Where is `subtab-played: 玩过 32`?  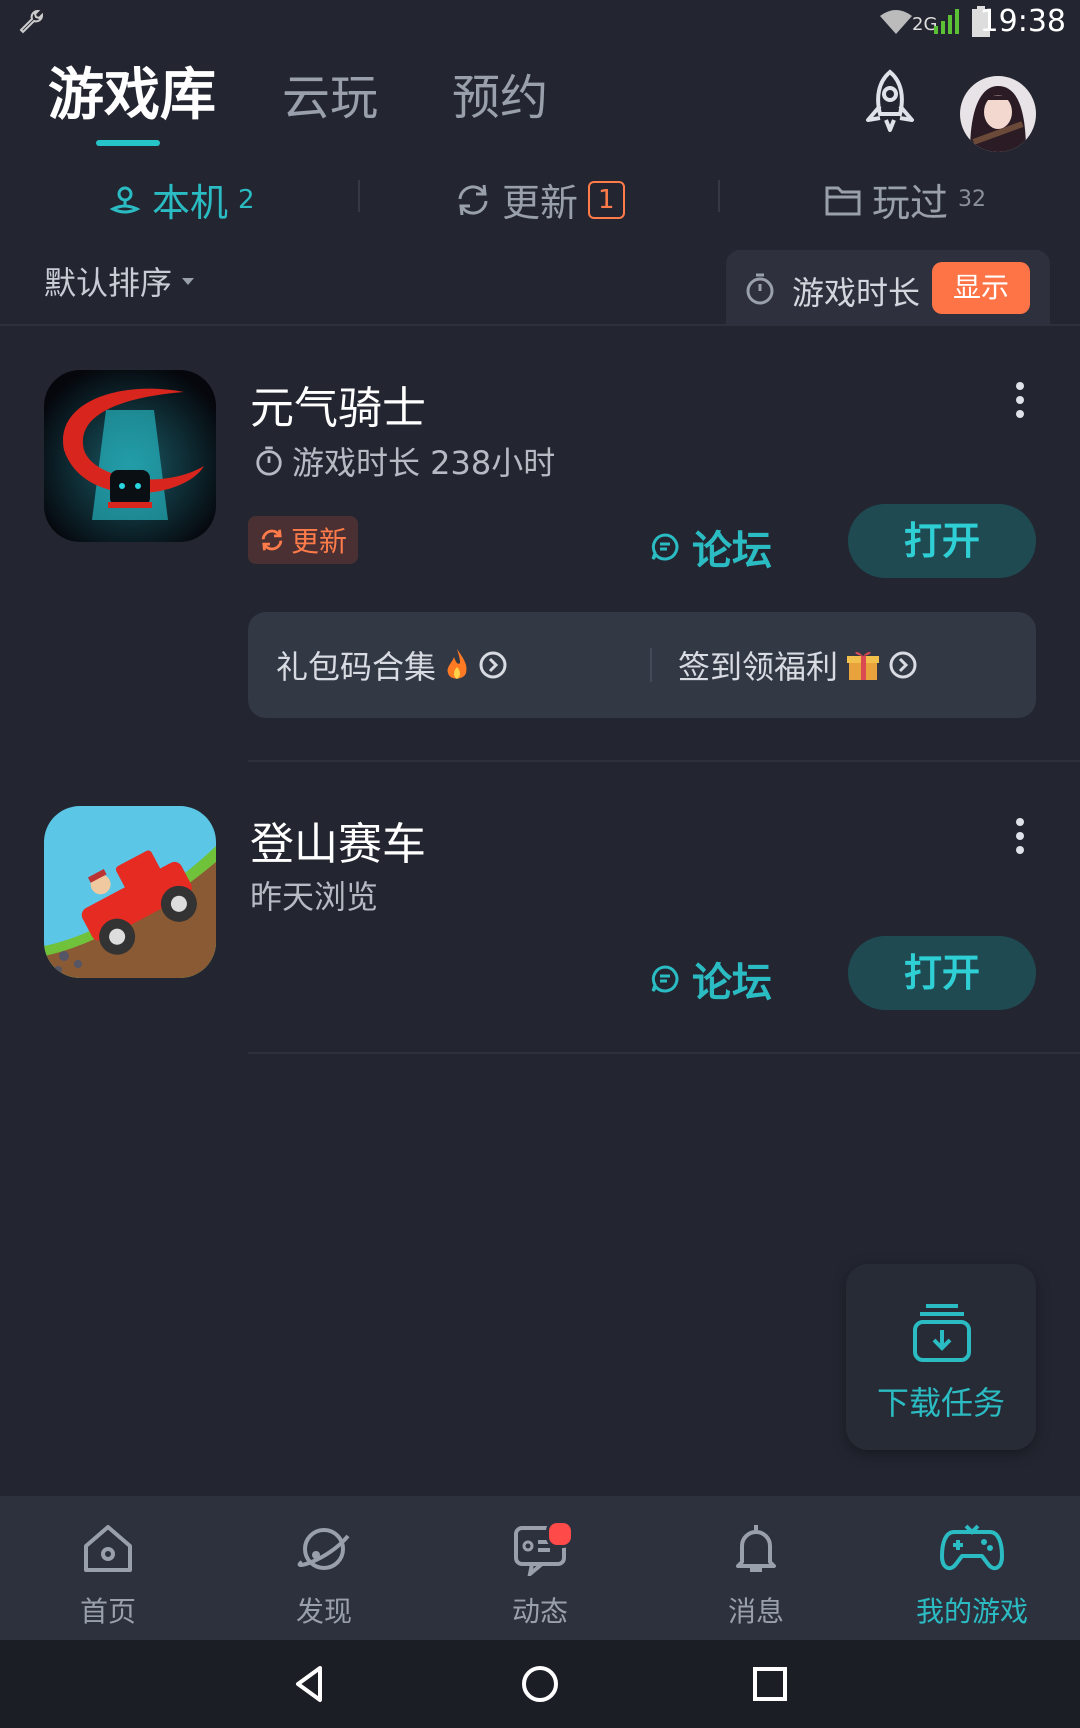
subtab-played: 玩过 32 is located at coordinates (905, 199).